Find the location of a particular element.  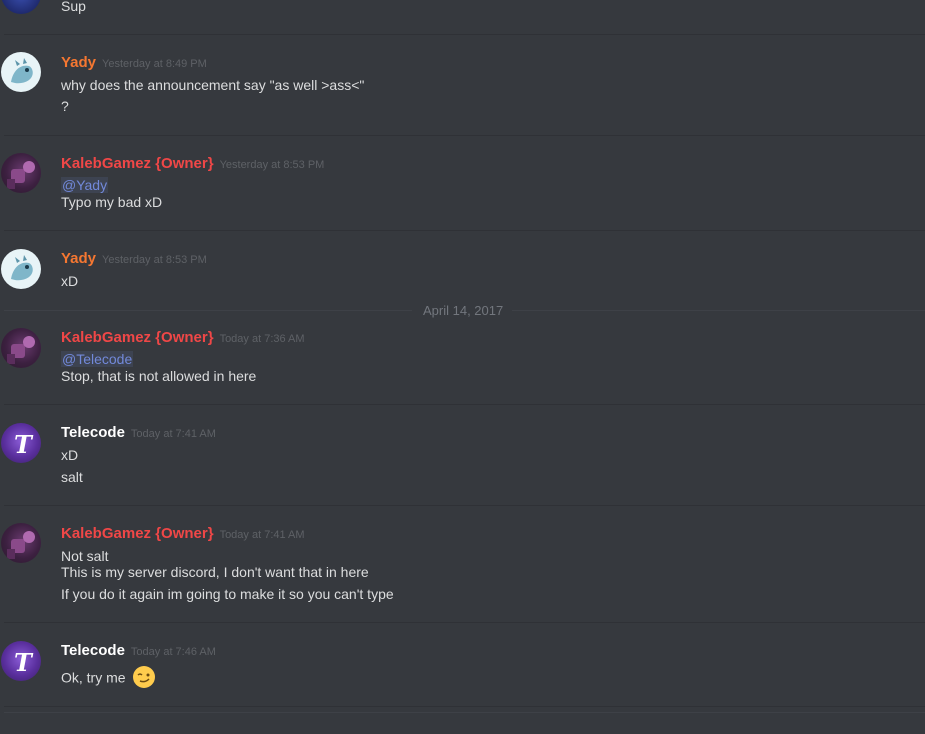

user-mention: @Yady is located at coordinates (85, 185).